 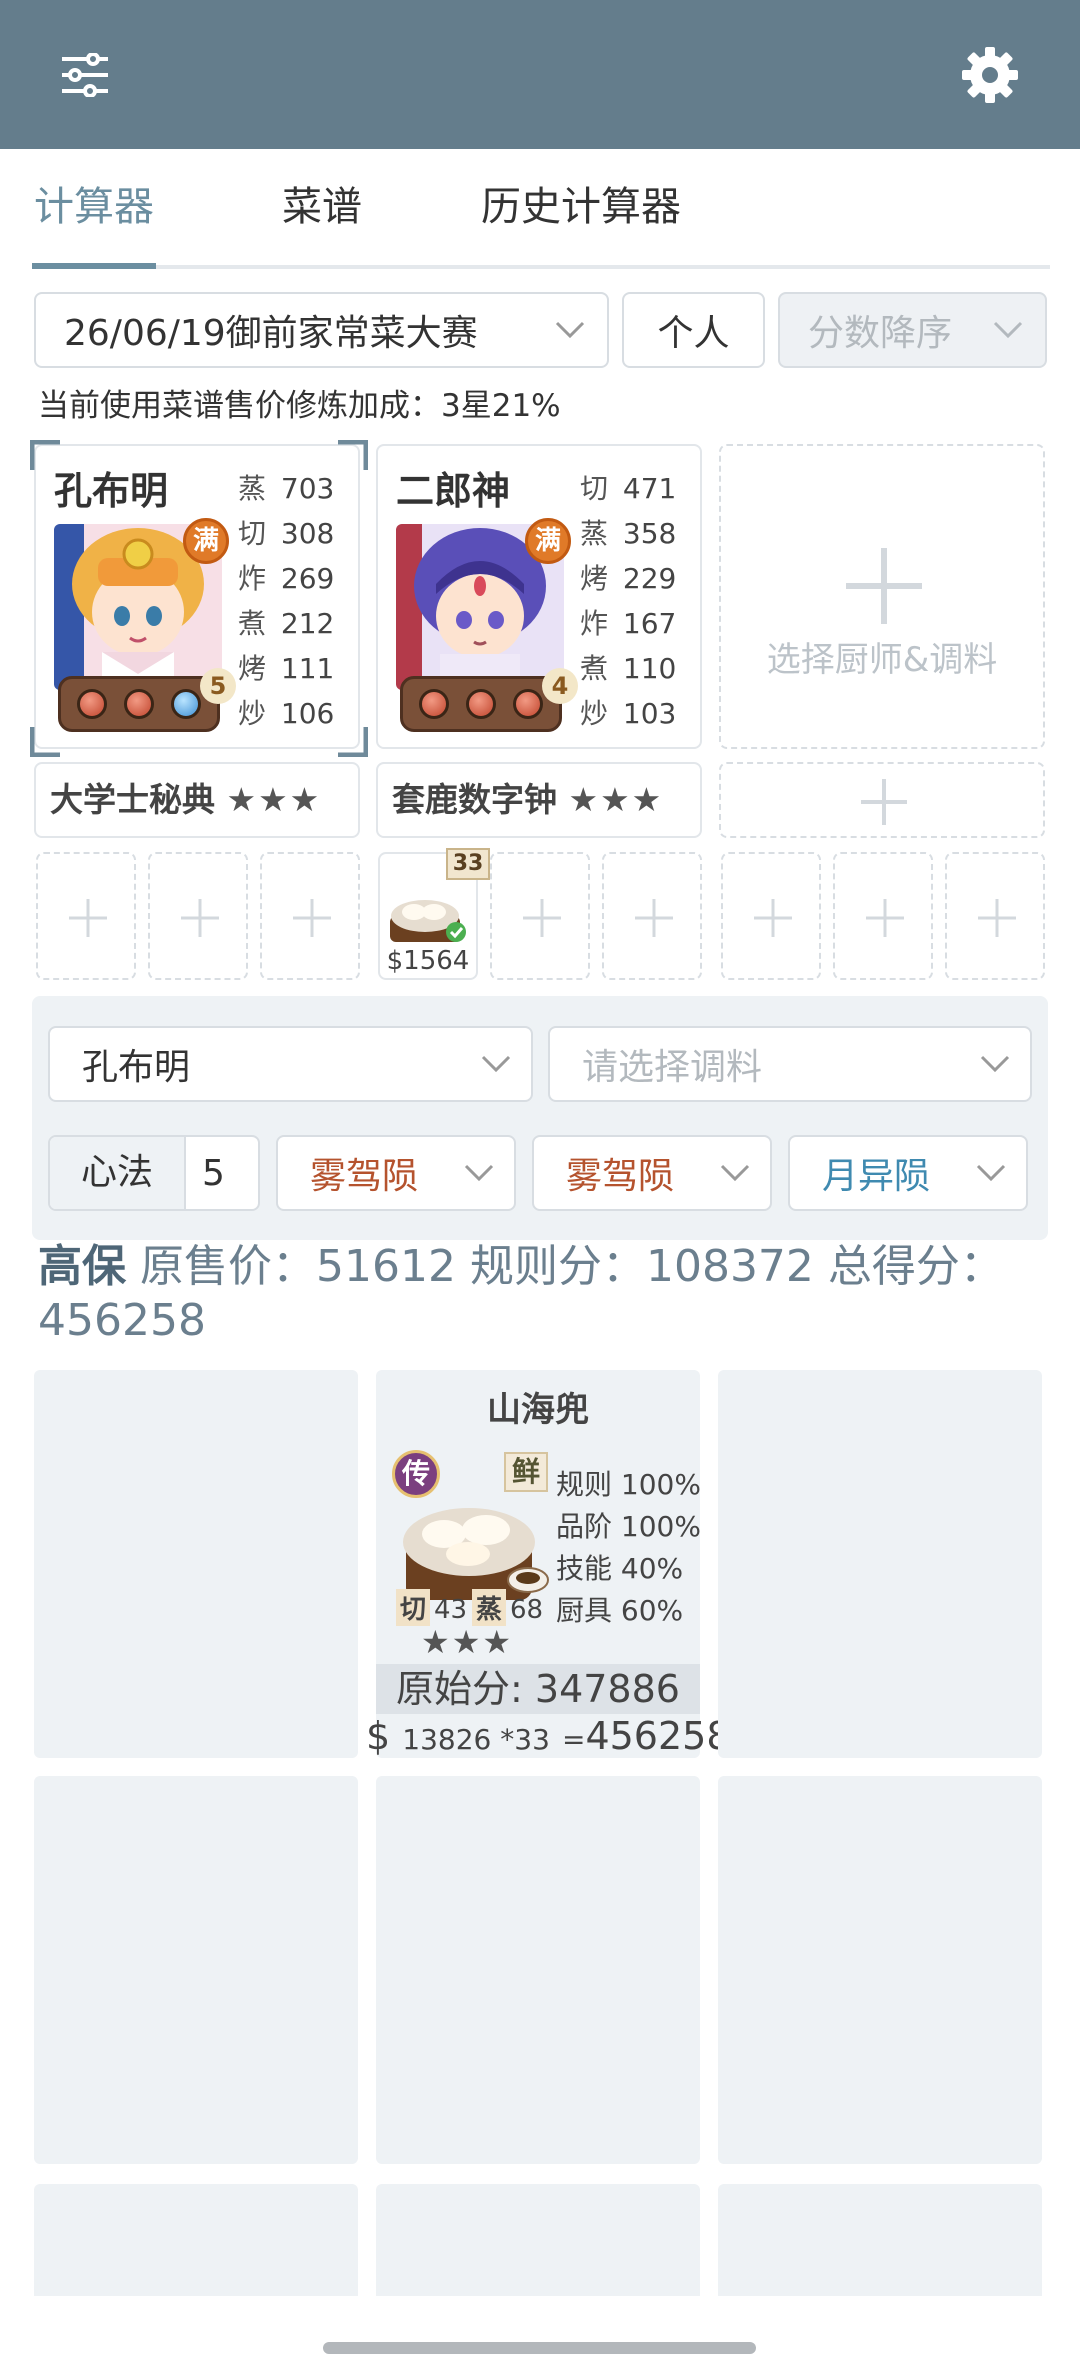 I want to click on equipment-slot: 大学士秘典 ★★★, so click(x=197, y=800).